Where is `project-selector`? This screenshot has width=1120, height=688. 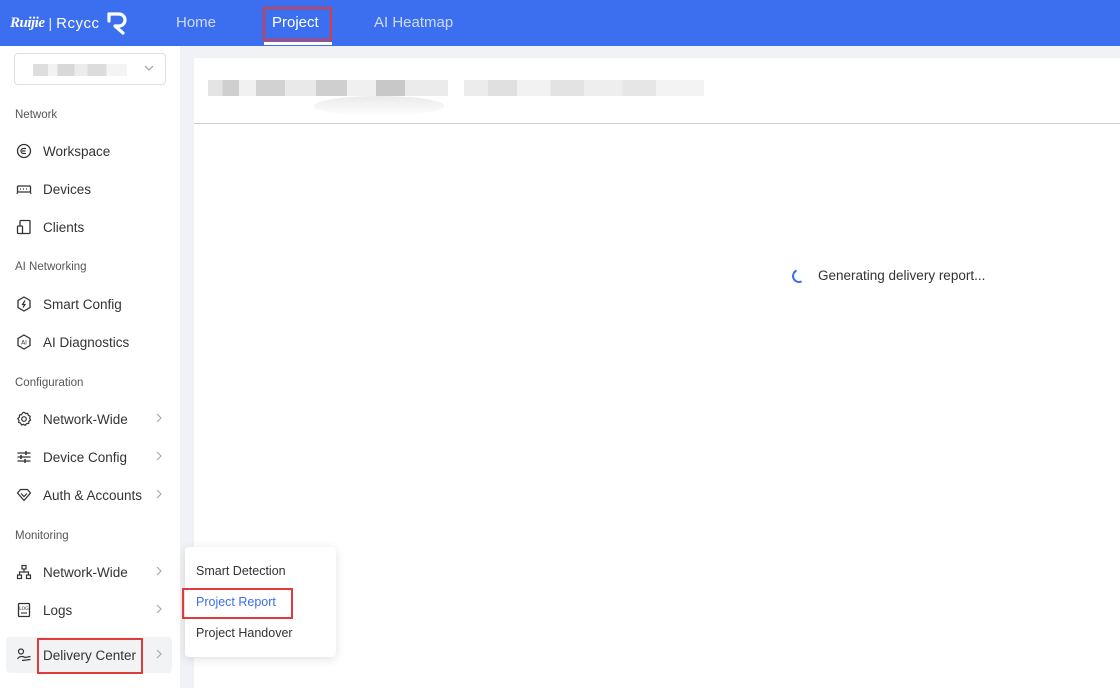 project-selector is located at coordinates (90, 69).